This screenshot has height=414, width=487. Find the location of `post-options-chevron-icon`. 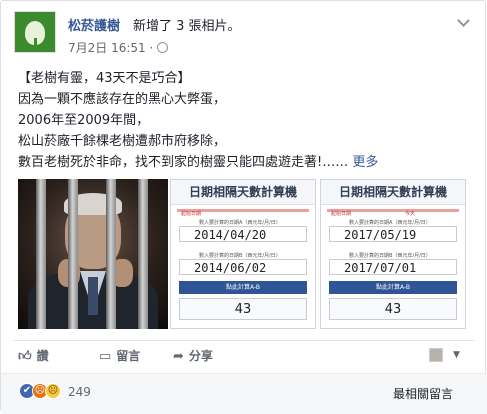

post-options-chevron-icon is located at coordinates (464, 21).